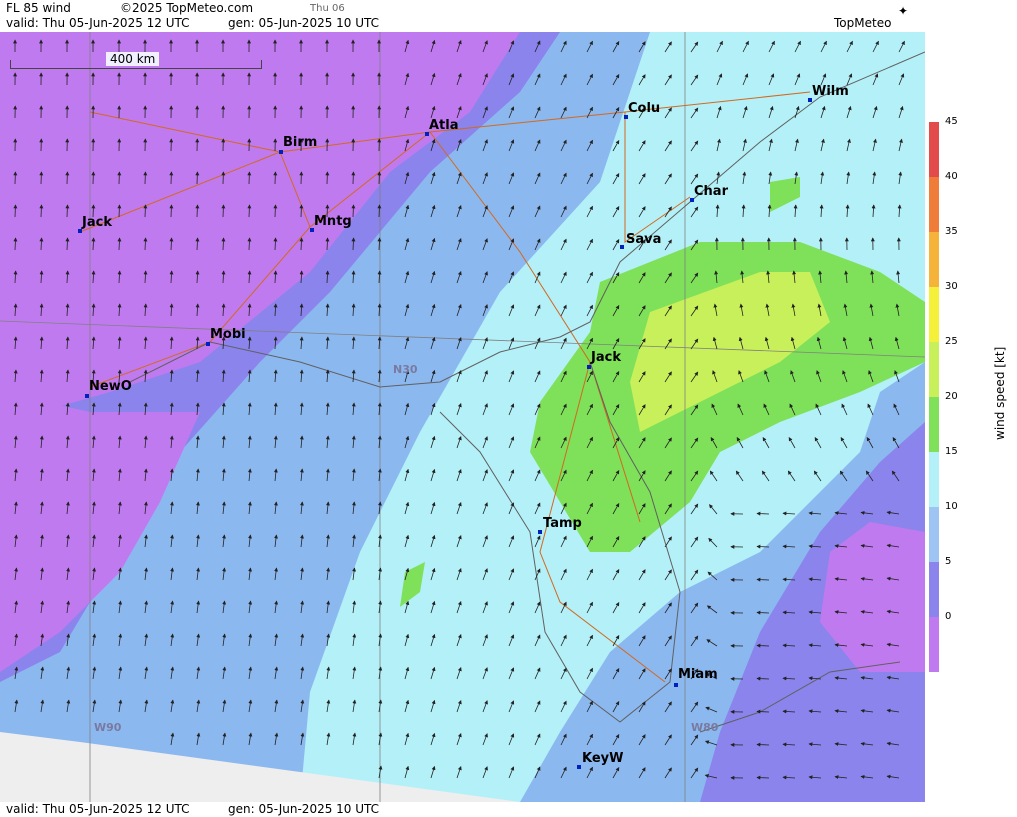 This screenshot has height=817, width=1017. I want to click on compass-star-icon: ✦, so click(903, 11).